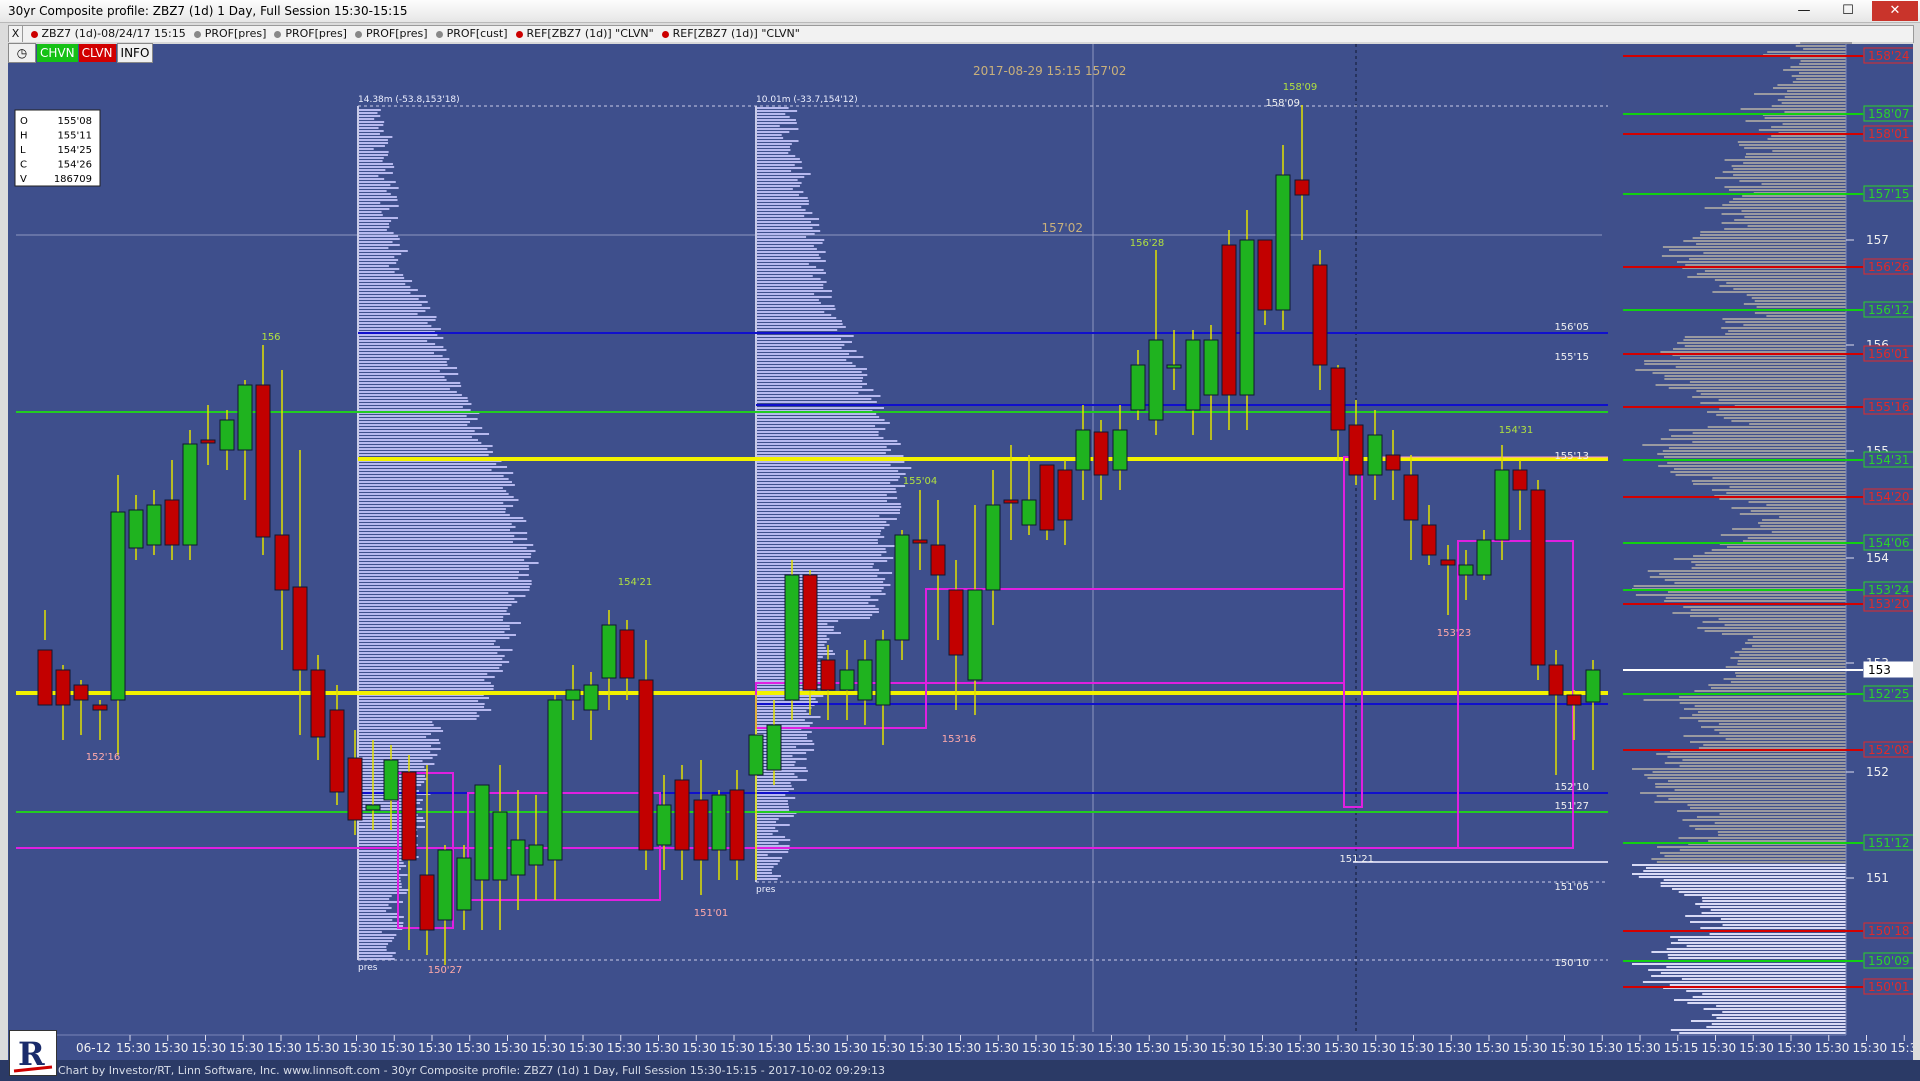 The image size is (1920, 1081). I want to click on linn-logo-icon: R, so click(33, 1053).